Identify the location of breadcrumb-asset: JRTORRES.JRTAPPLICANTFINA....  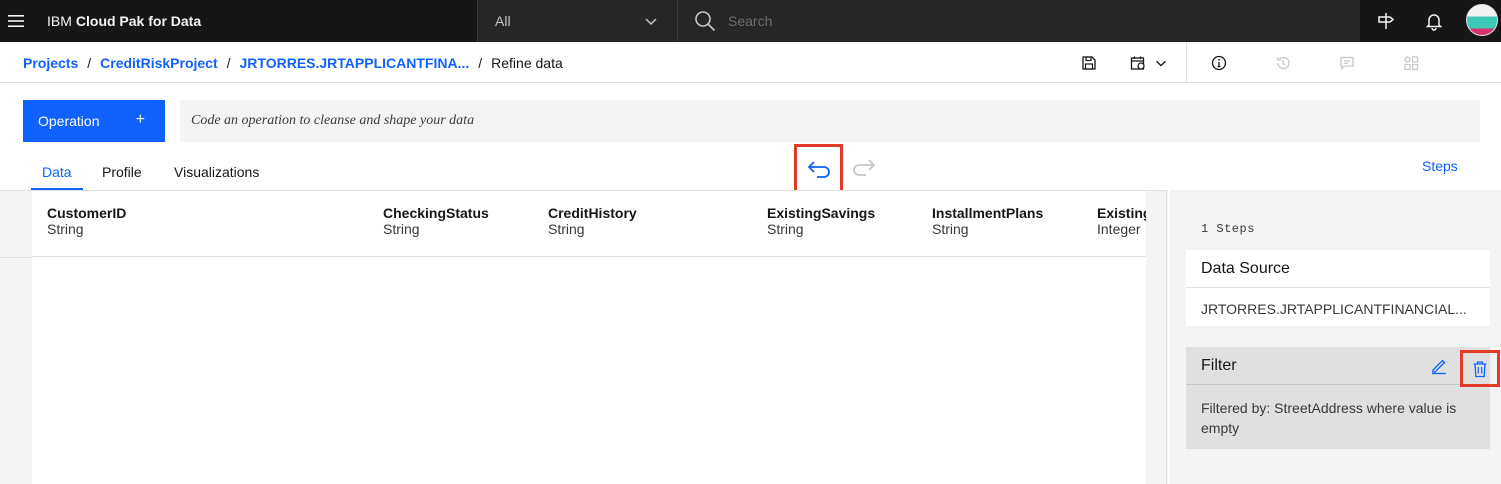
(355, 63).